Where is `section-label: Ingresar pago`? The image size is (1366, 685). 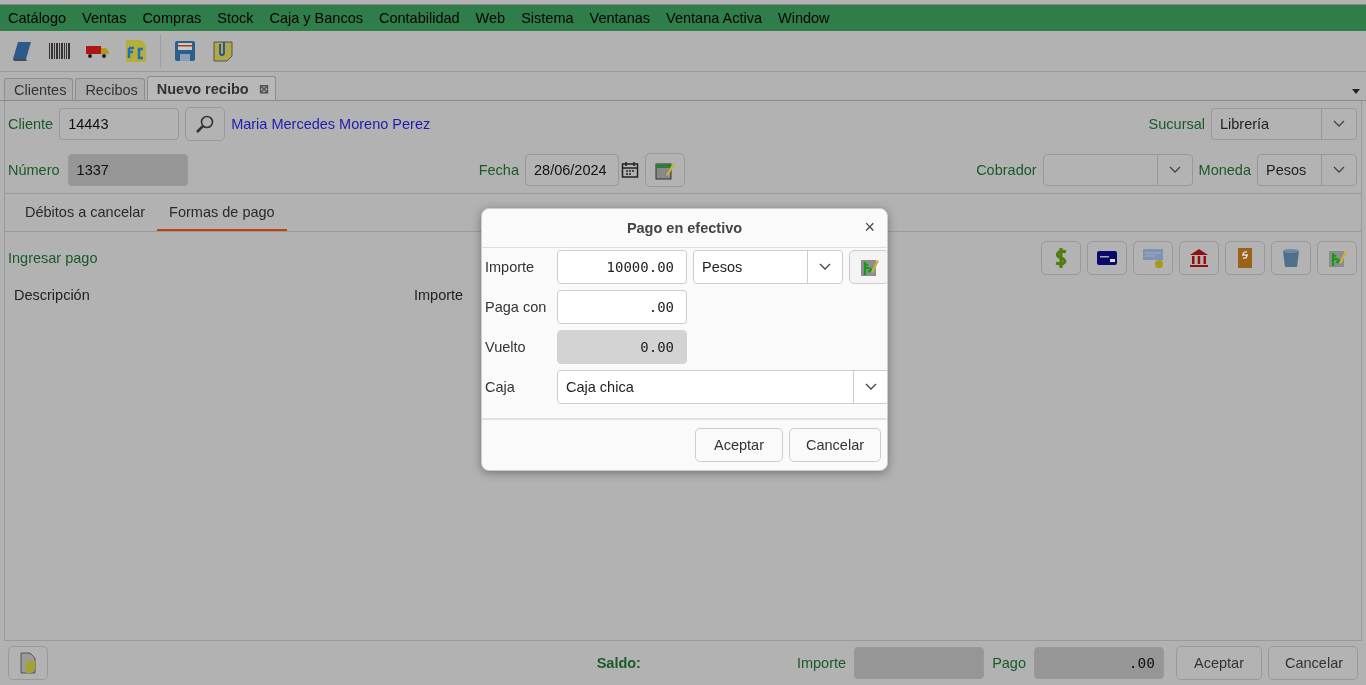
section-label: Ingresar pago is located at coordinates (53, 258).